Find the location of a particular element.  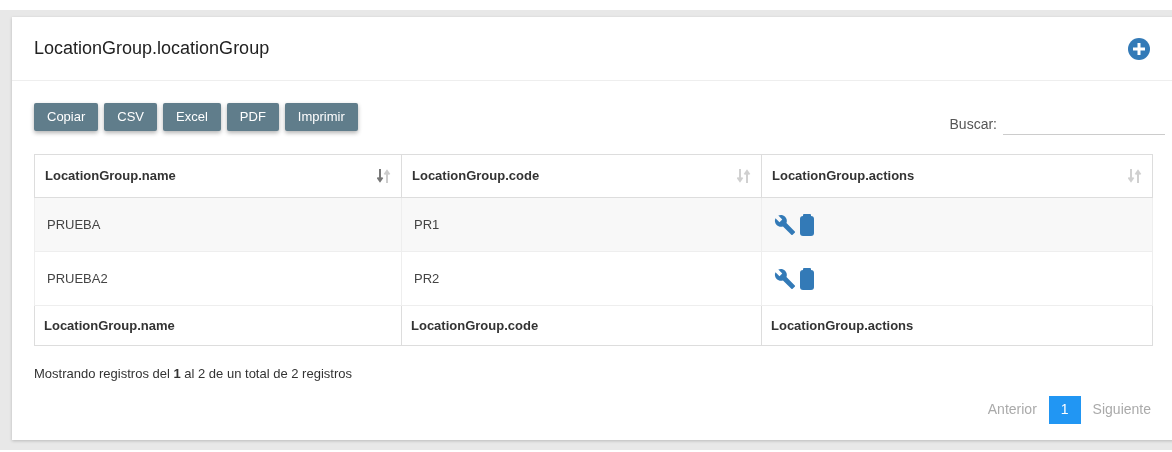

export-button: PDF is located at coordinates (252, 117).